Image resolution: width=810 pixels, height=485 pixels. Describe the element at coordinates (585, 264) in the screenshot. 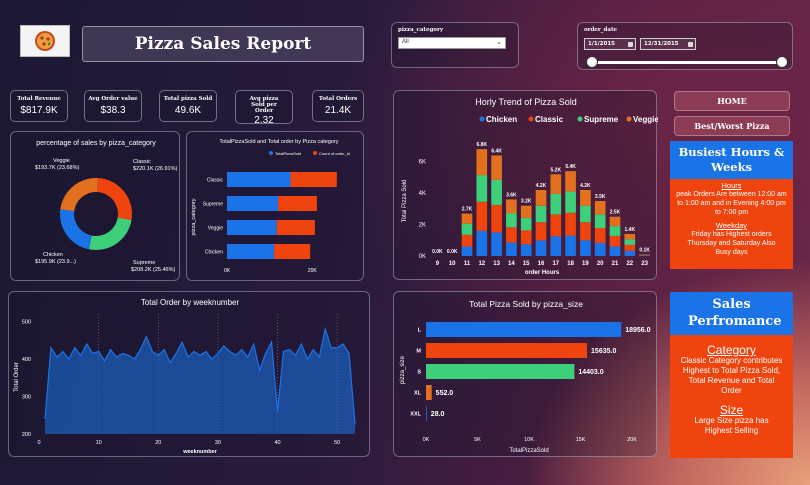

I see `tick-label: 19` at that location.